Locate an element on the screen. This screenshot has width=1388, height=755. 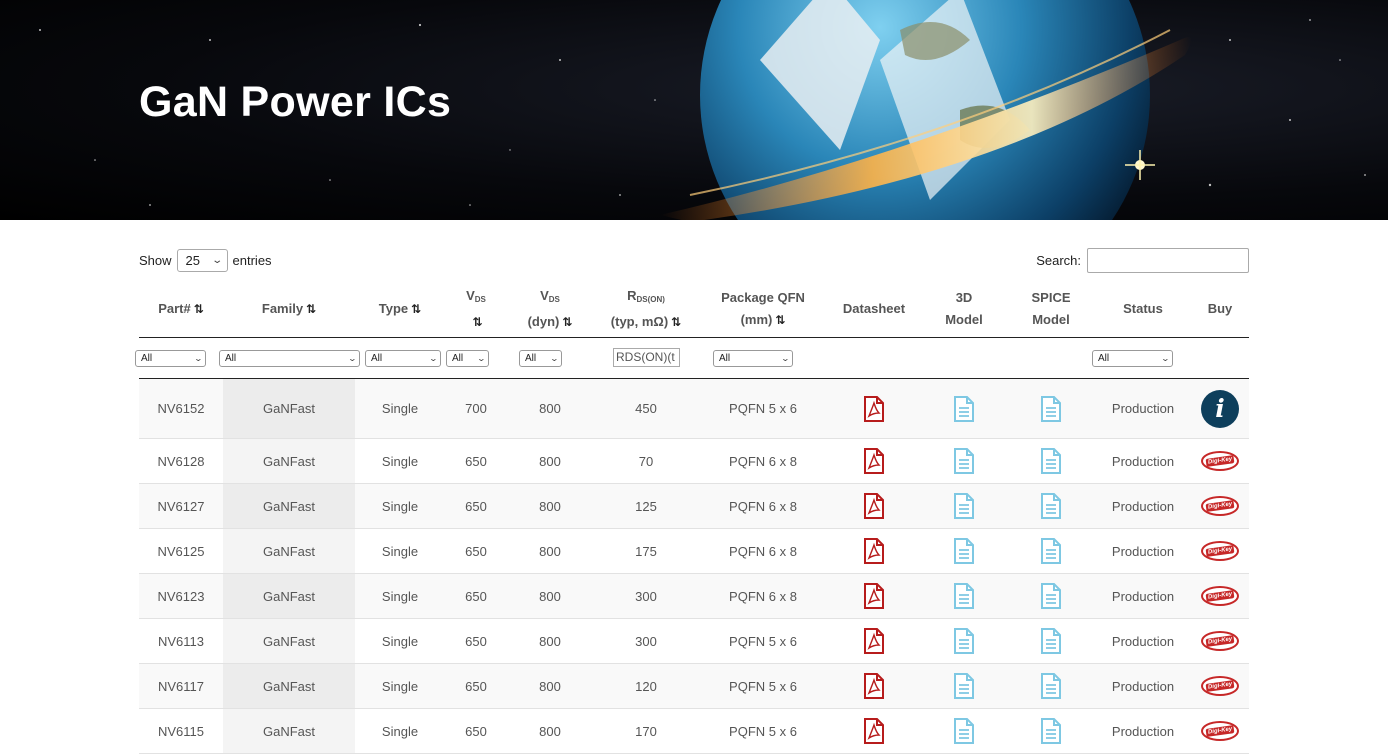
search-input is located at coordinates (1168, 260).